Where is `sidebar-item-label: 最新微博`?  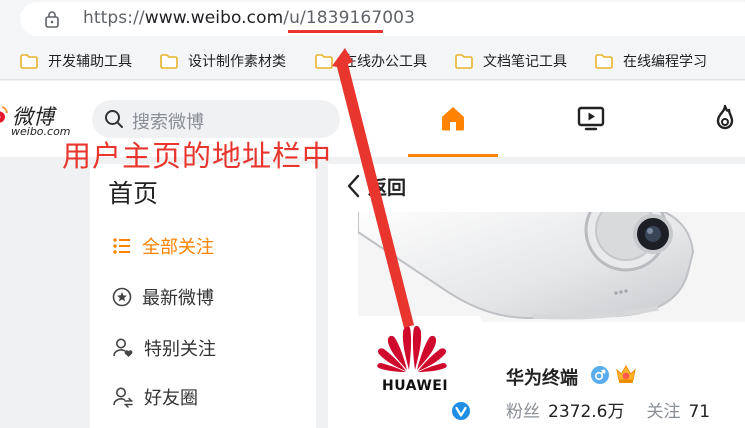 sidebar-item-label: 最新微博 is located at coordinates (178, 298).